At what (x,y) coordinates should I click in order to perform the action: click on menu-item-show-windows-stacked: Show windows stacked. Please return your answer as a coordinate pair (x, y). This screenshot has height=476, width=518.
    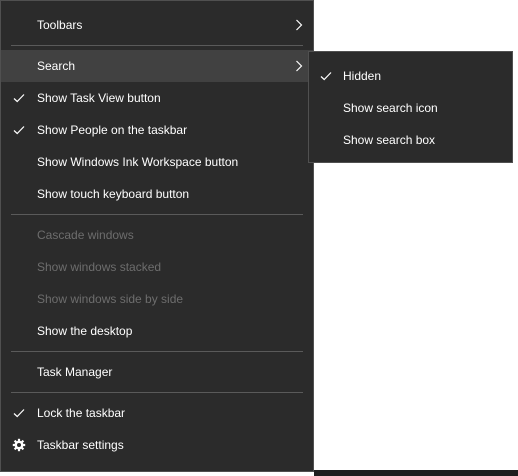
    Looking at the image, I should click on (157, 267).